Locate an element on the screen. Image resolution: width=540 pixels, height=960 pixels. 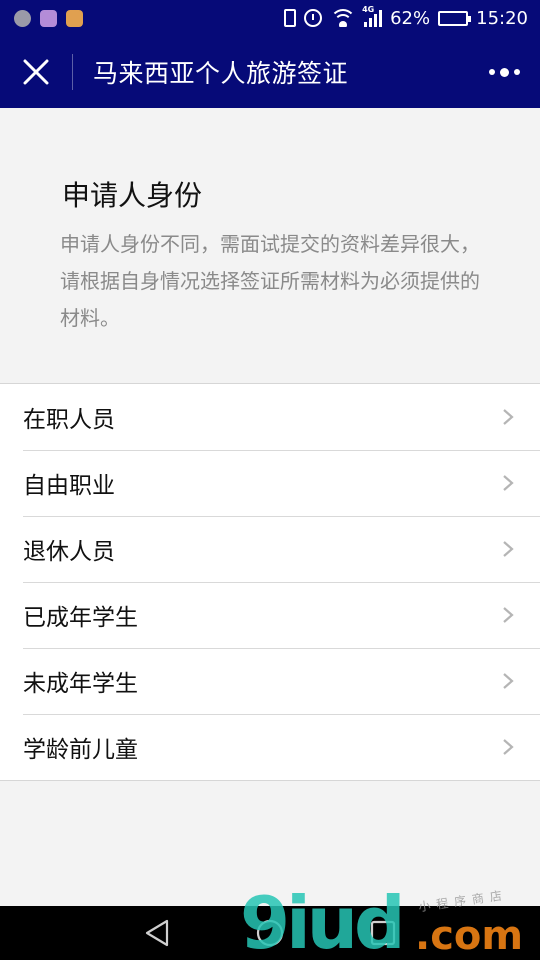
close-icon is located at coordinates (36, 72).